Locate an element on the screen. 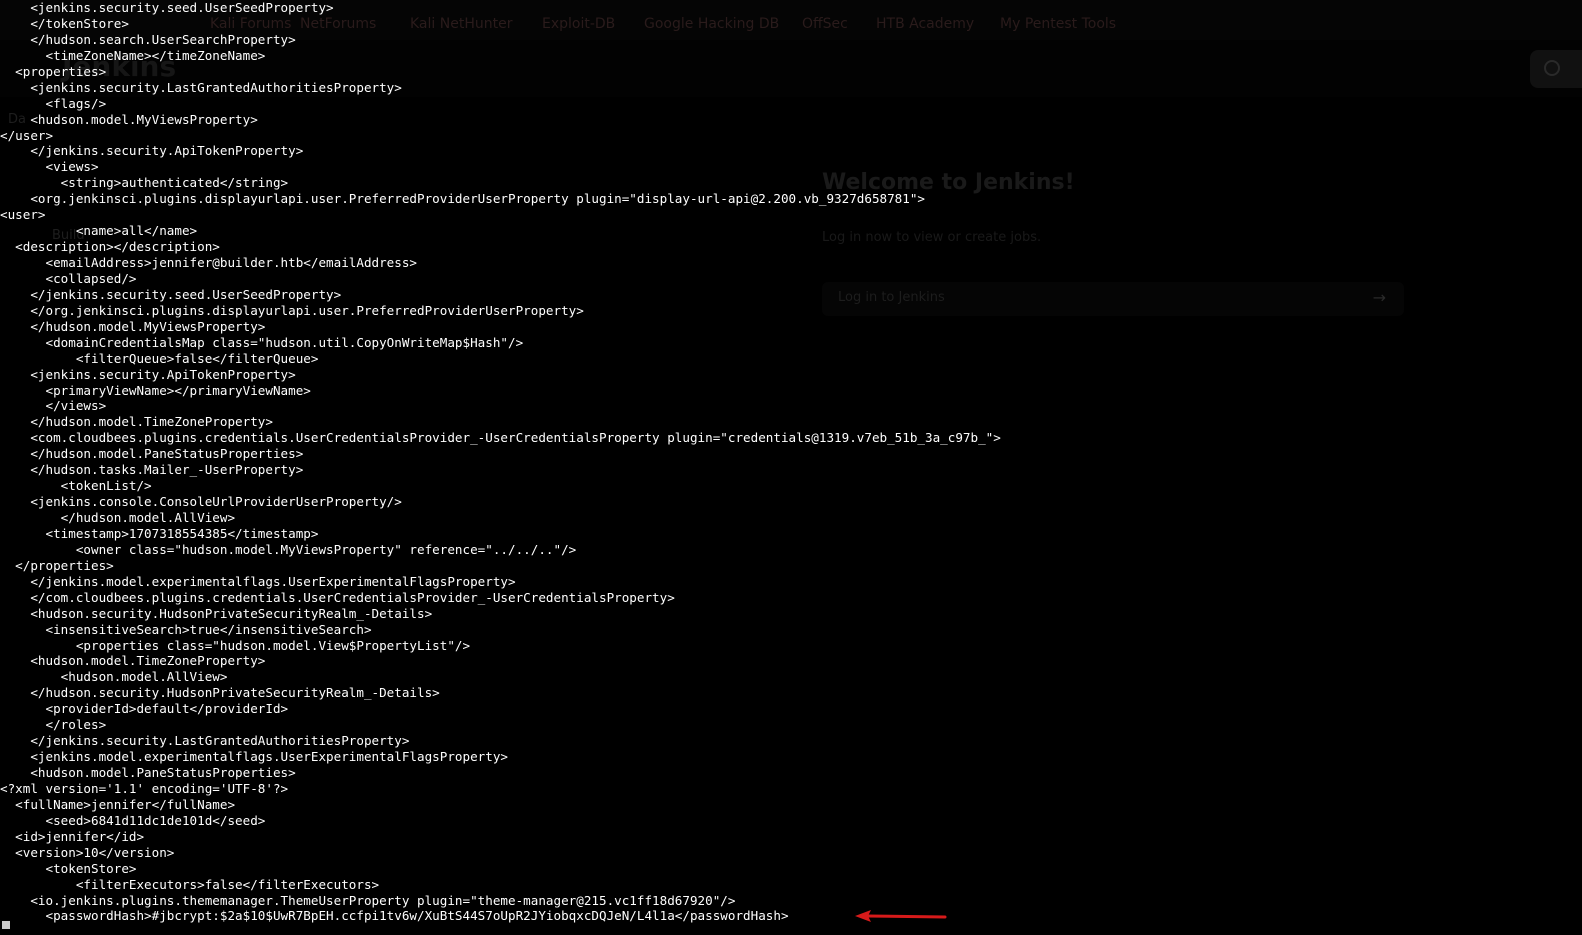 The height and width of the screenshot is (935, 1582). terminal-line: </views> is located at coordinates (53, 406).